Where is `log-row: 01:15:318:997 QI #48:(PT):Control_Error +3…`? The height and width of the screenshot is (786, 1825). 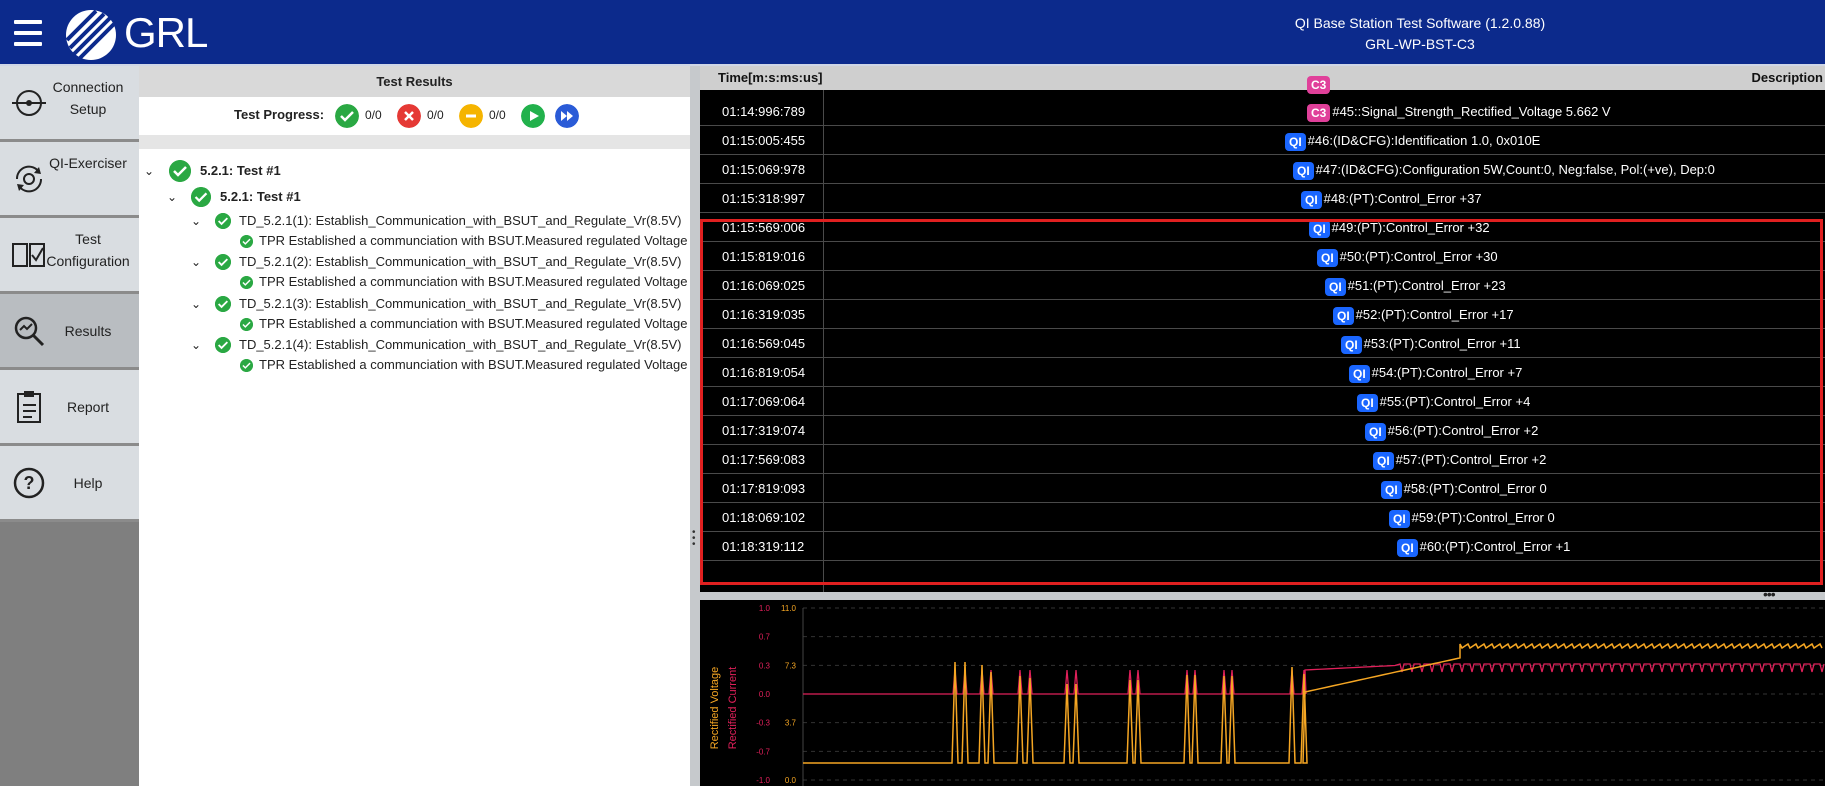
log-row: 01:15:318:997 QI #48:(PT):Control_Error +3… is located at coordinates (1262, 198).